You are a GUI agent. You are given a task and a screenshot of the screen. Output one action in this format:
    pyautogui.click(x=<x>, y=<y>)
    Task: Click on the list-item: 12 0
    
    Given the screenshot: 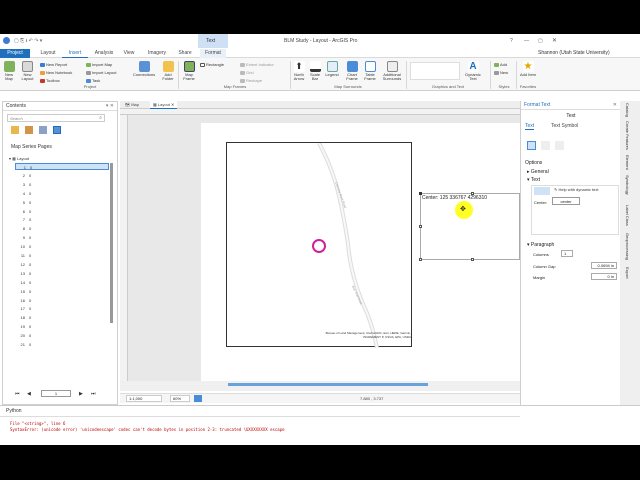 What is the action you would take?
    pyautogui.click(x=62, y=264)
    